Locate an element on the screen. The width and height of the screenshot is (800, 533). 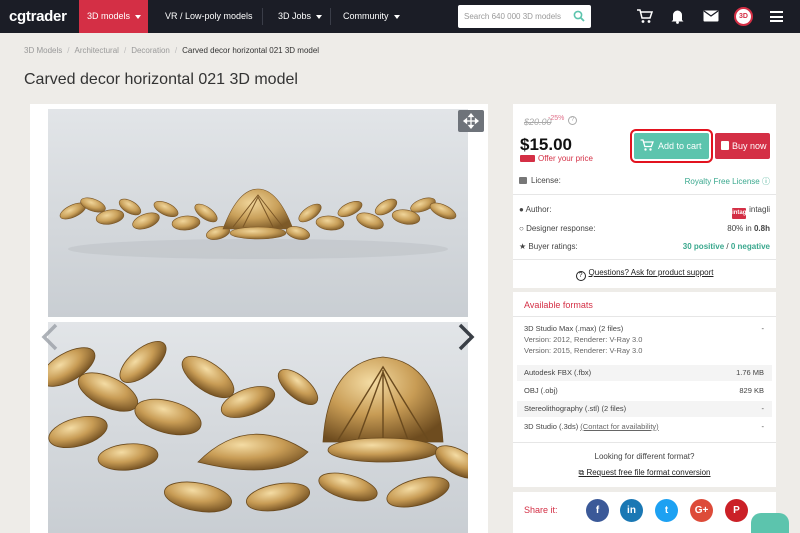
formats-title: Available formats is located at coordinates (558, 305).